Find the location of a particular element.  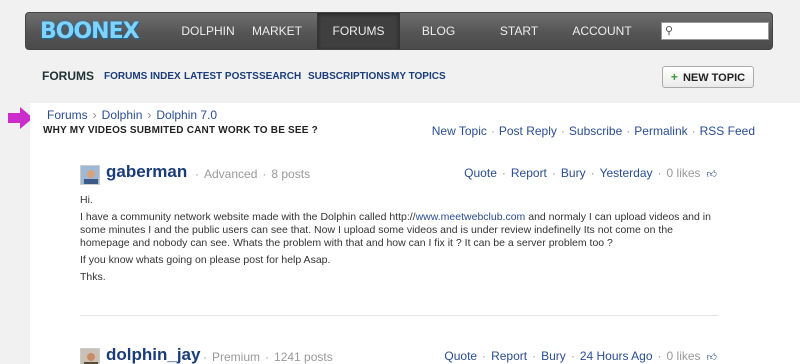

post-actions: Quote · Report · Bury · 24 Hours Ago · 0 likes 👍︎ is located at coordinates (580, 356).